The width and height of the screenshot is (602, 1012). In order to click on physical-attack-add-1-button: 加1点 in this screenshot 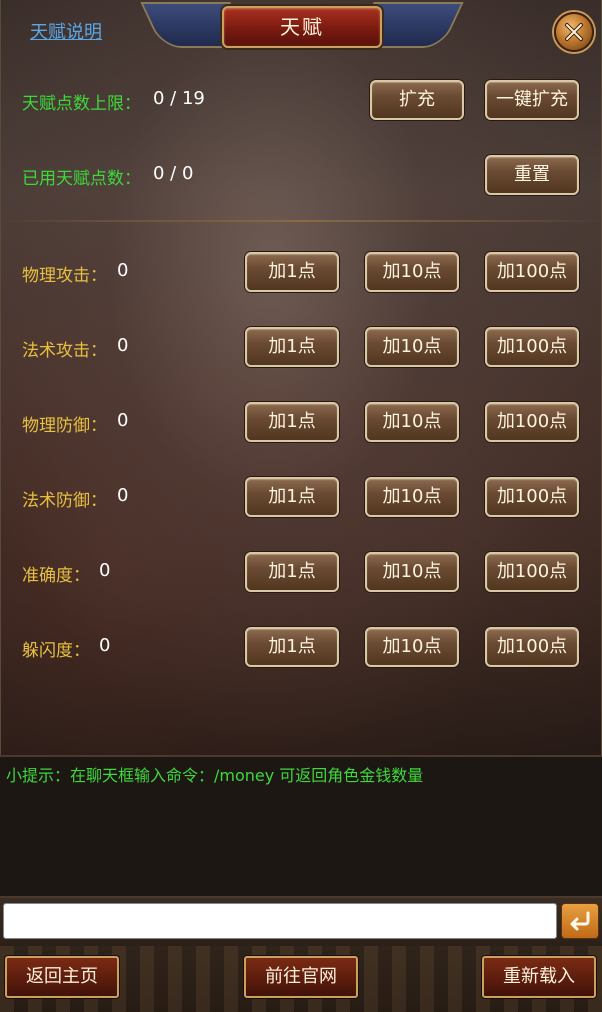, I will do `click(292, 272)`.